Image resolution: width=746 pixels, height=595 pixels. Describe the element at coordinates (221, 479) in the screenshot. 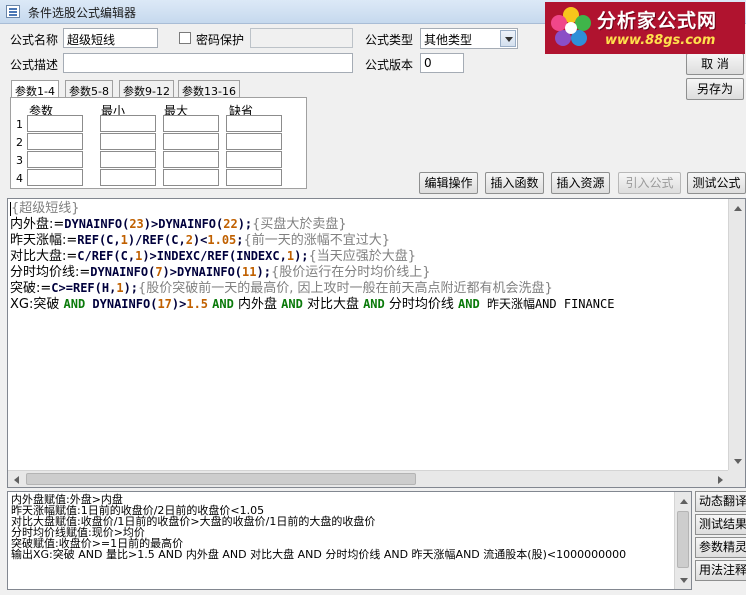

I see `horizontal-scroll-thumb` at that location.